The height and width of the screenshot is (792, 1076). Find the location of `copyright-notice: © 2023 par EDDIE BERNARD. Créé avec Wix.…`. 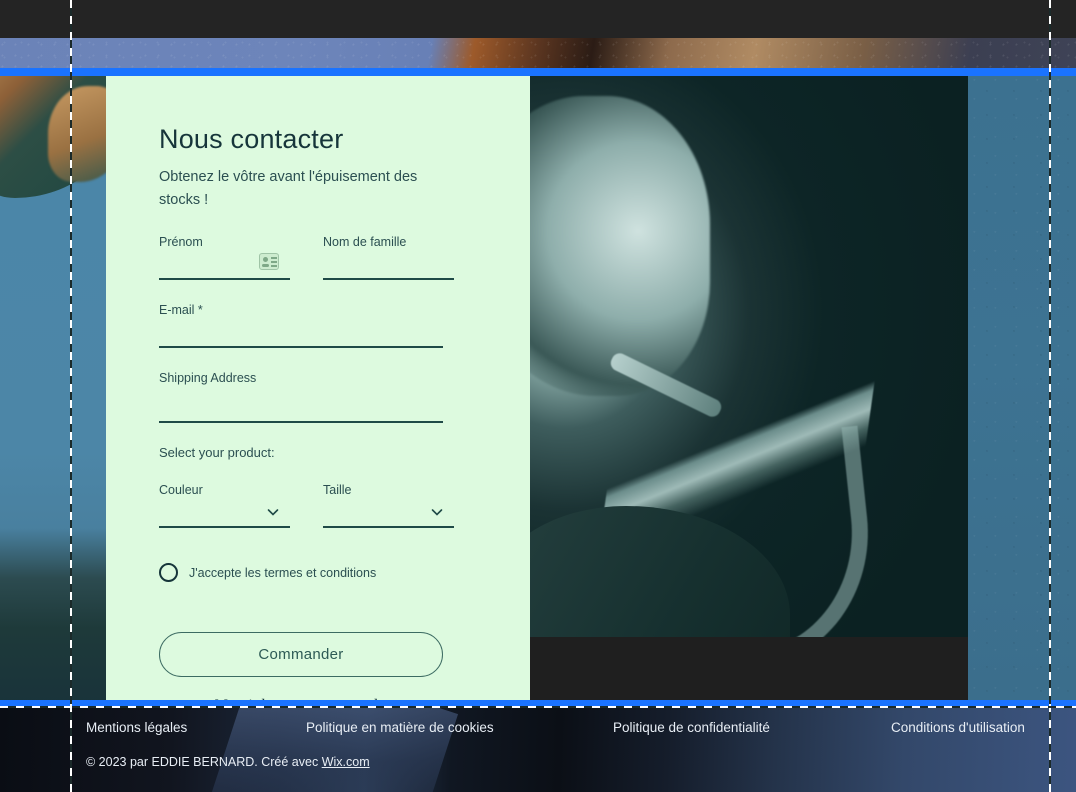

copyright-notice: © 2023 par EDDIE BERNARD. Créé avec Wix.… is located at coordinates (228, 762).